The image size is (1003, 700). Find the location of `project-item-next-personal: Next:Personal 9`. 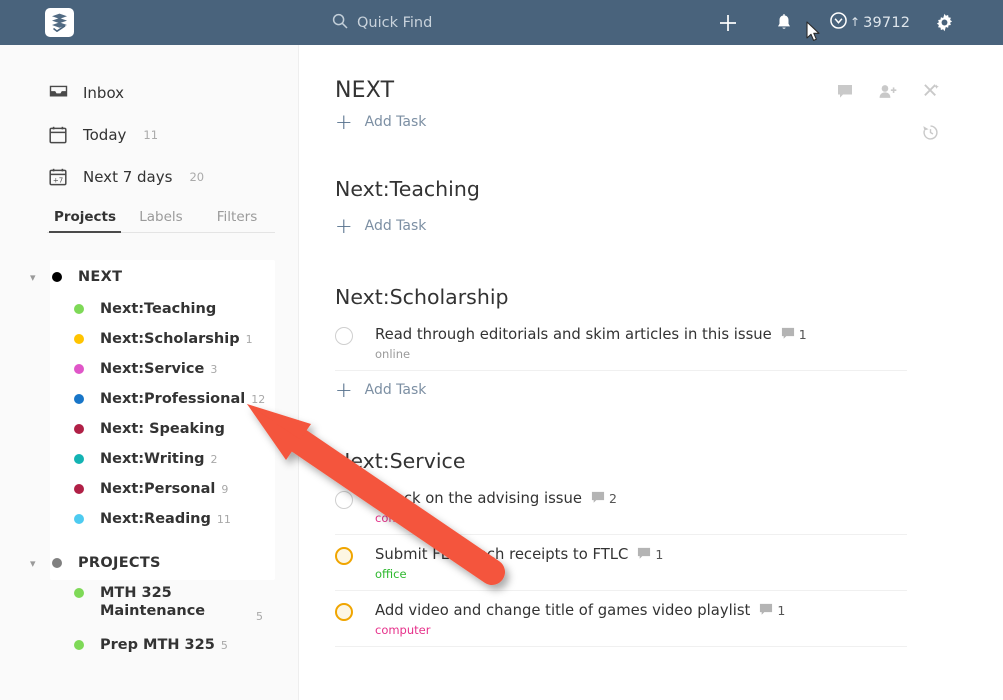

project-item-next-personal: Next:Personal 9 is located at coordinates (149, 489).